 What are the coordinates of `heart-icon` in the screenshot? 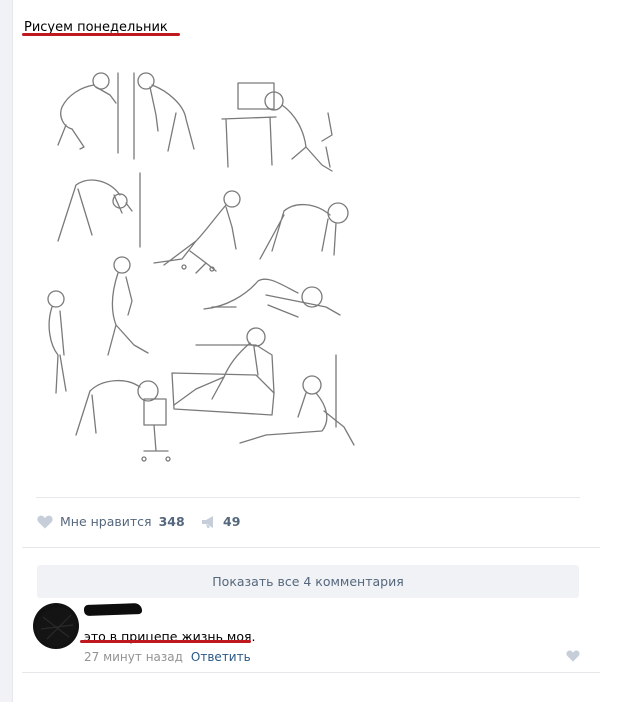 It's located at (45, 521).